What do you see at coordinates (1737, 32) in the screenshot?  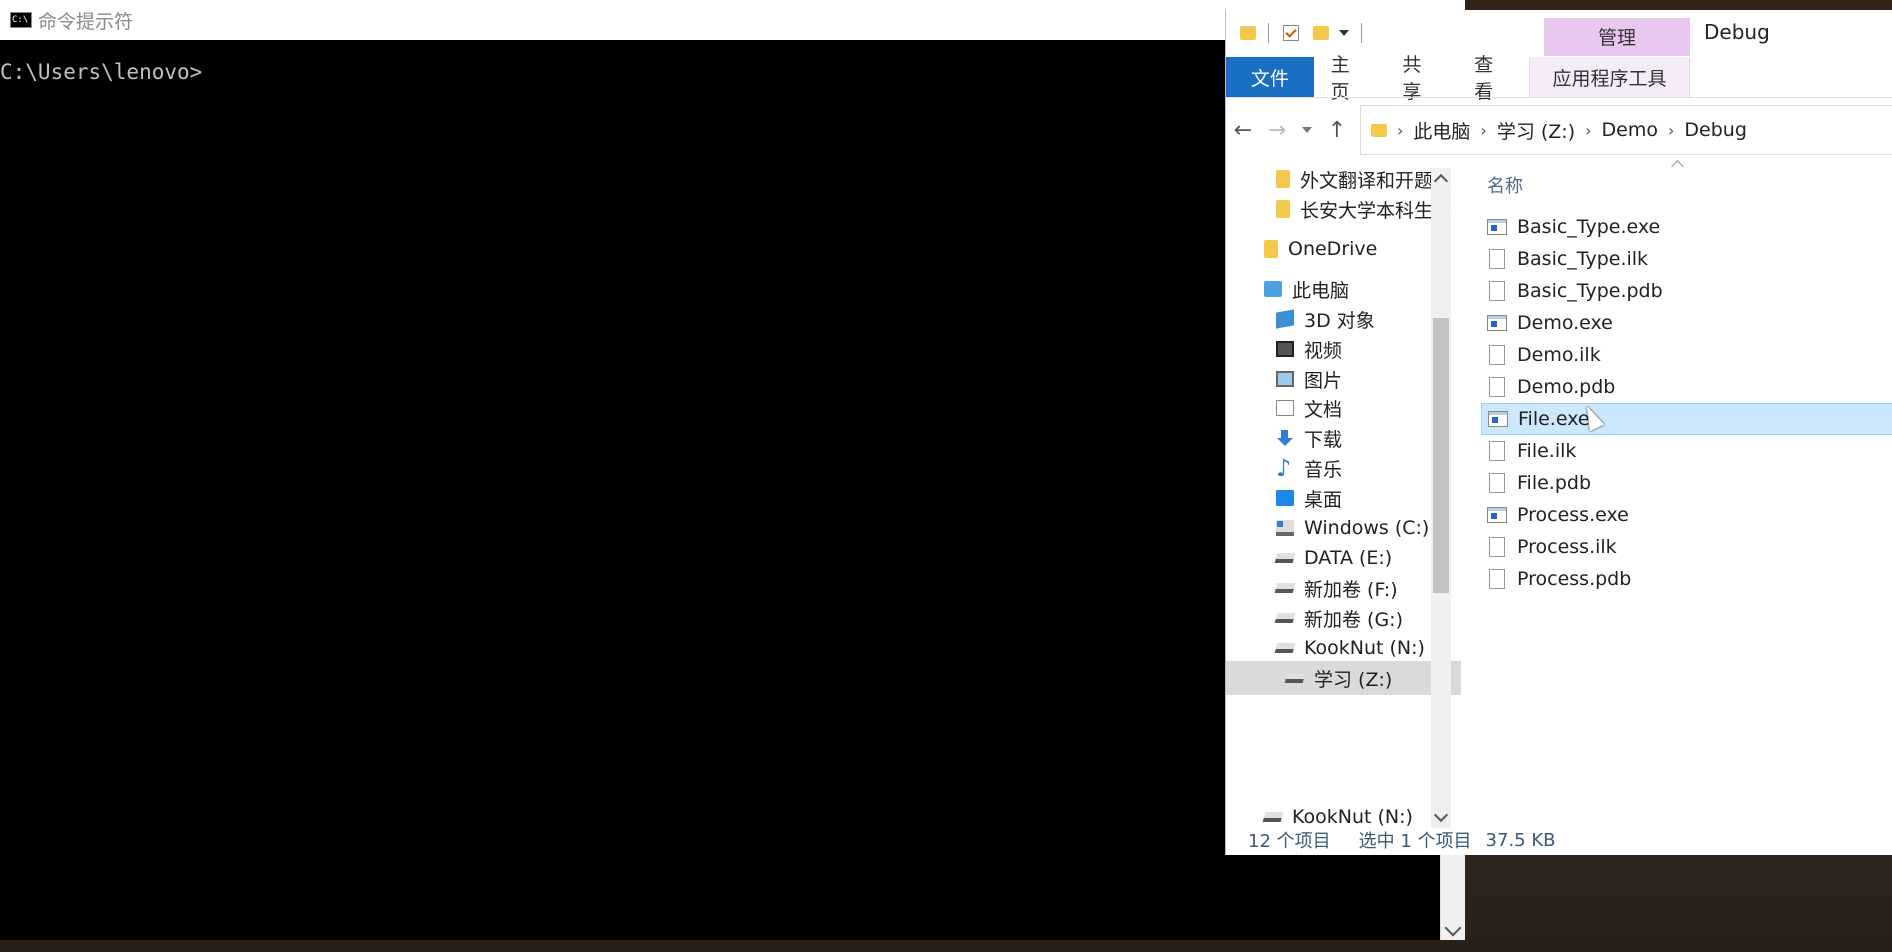 I see `window-title: Debug` at bounding box center [1737, 32].